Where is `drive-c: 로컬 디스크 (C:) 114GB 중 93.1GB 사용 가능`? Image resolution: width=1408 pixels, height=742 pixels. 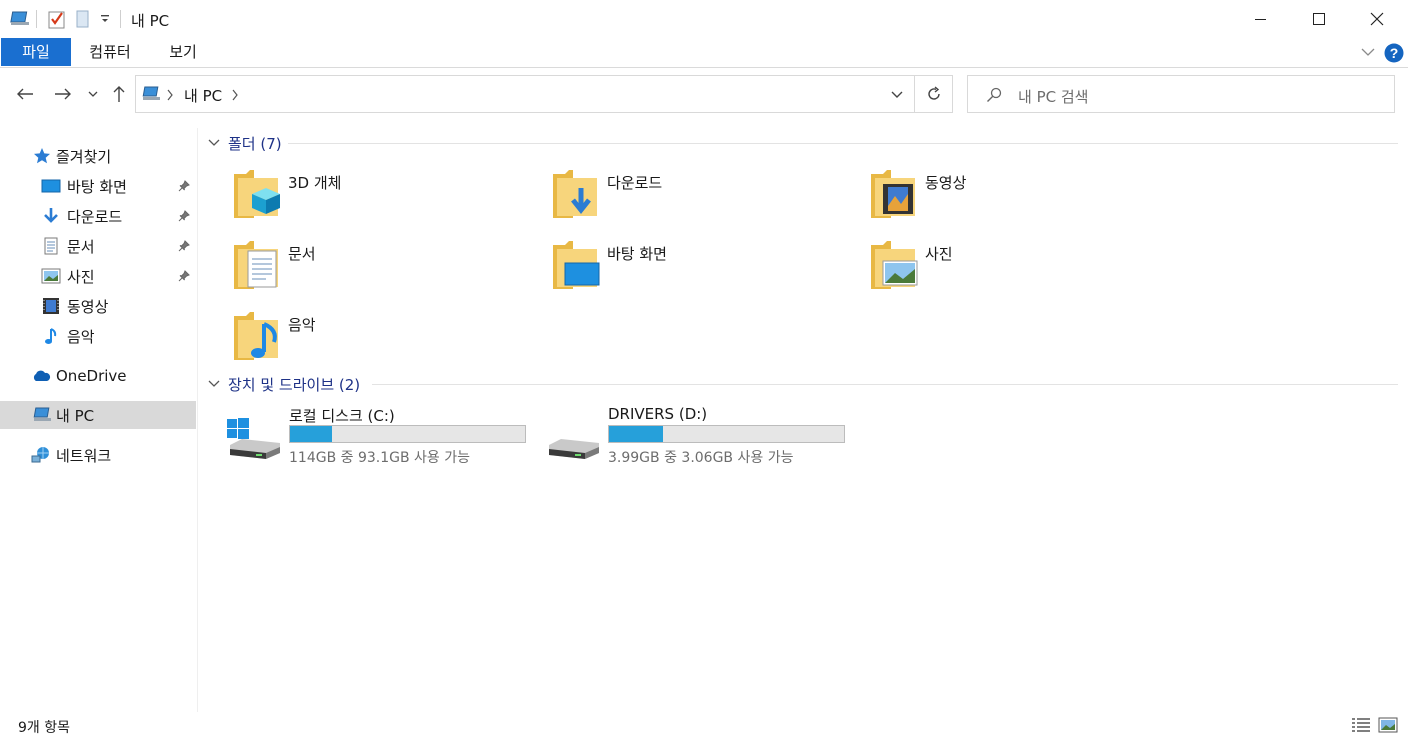
drive-c: 로컬 디스크 (C:) 114GB 중 93.1GB 사용 가능 is located at coordinates (386, 437).